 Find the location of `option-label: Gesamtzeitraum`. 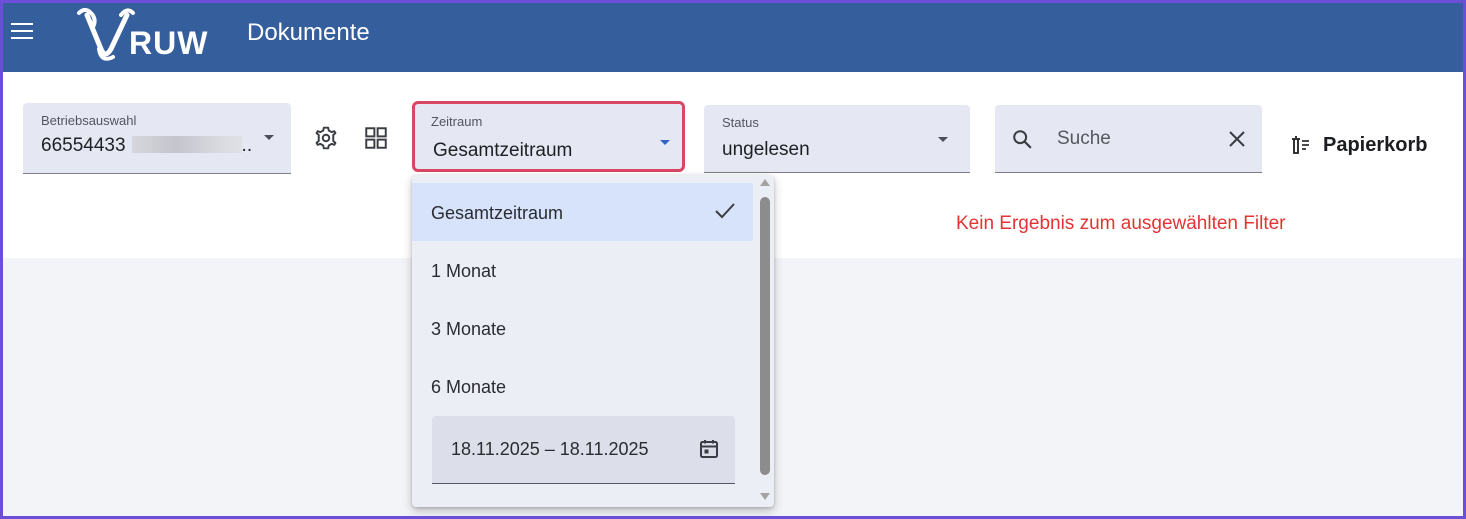

option-label: Gesamtzeitraum is located at coordinates (497, 213).